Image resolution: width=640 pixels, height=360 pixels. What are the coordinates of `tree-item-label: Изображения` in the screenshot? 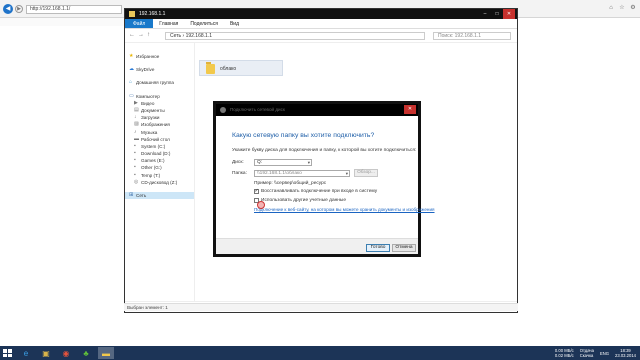 It's located at (155, 125).